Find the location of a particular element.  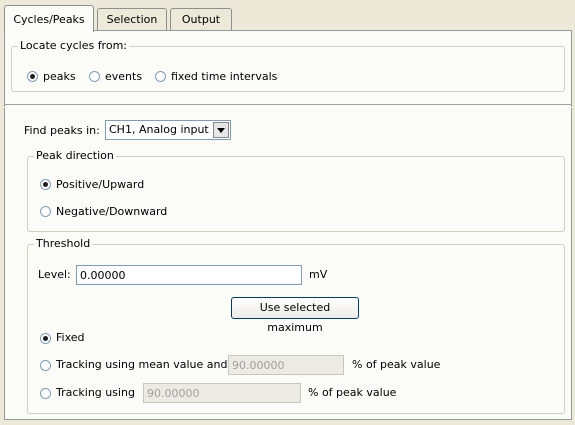

events-radio is located at coordinates (94, 76).